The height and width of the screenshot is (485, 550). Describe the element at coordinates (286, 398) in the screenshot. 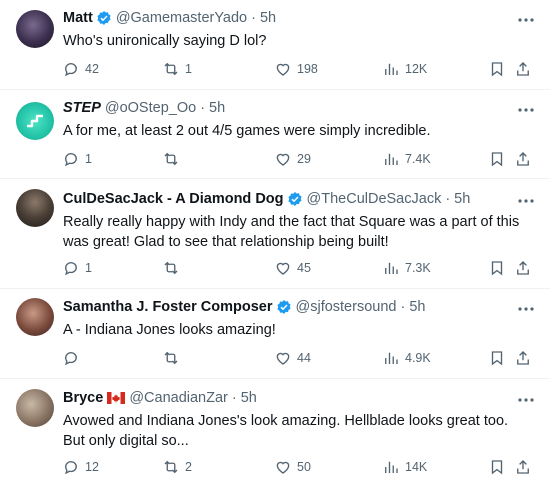

I see `tweet-header: Bryce @CanadianZar · 5h` at that location.